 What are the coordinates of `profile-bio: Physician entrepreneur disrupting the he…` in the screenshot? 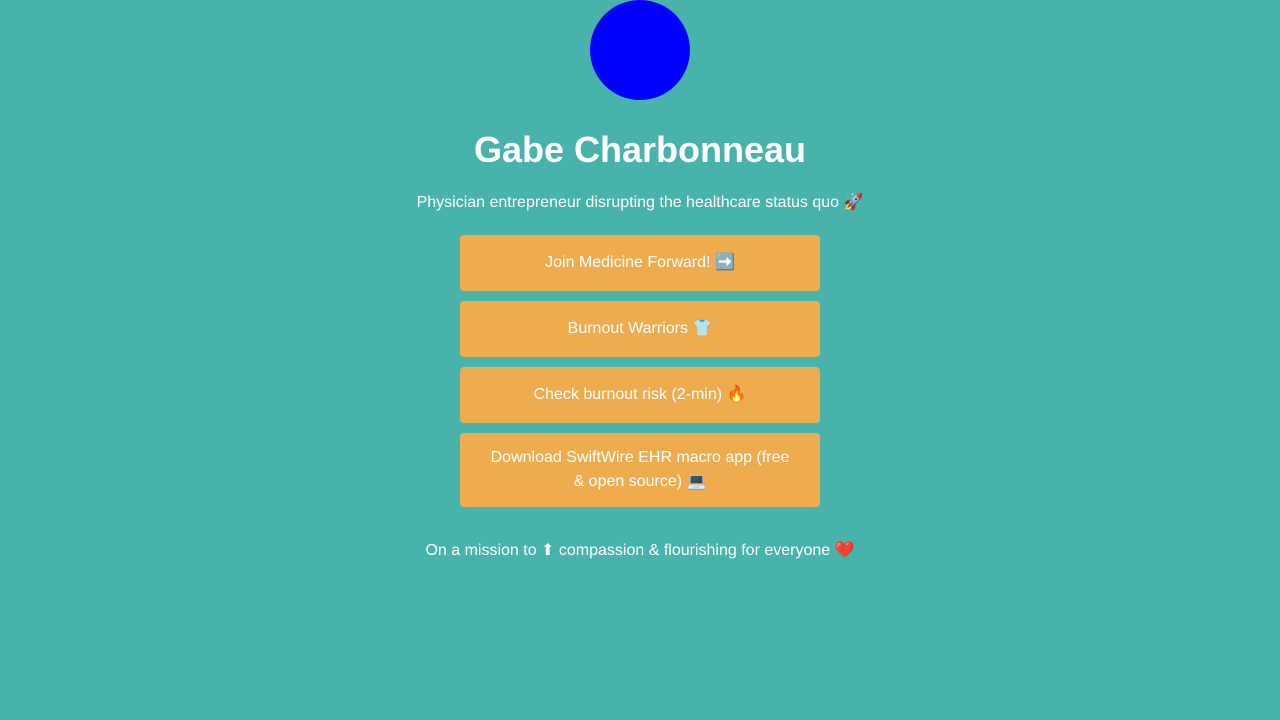 It's located at (640, 202).